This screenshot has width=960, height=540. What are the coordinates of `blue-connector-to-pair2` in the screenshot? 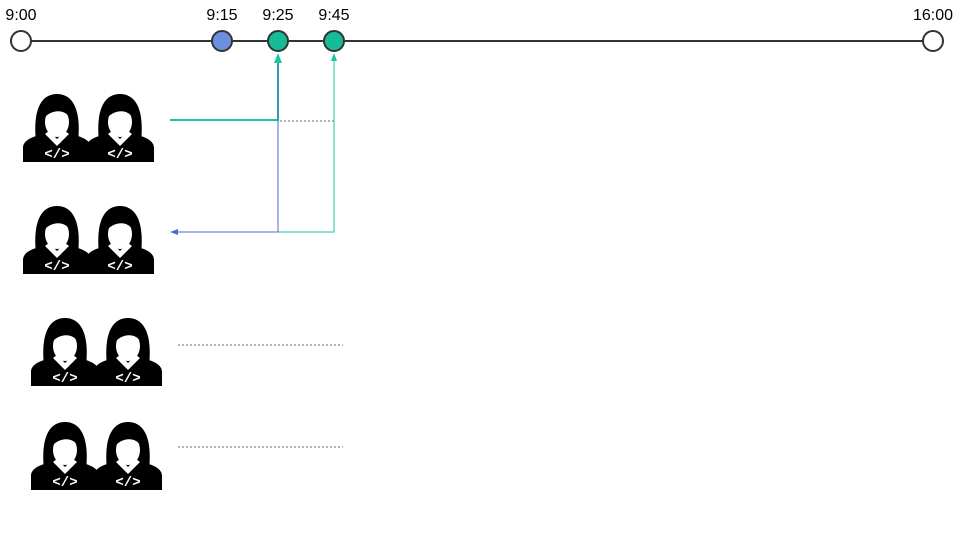 It's located at (228, 148).